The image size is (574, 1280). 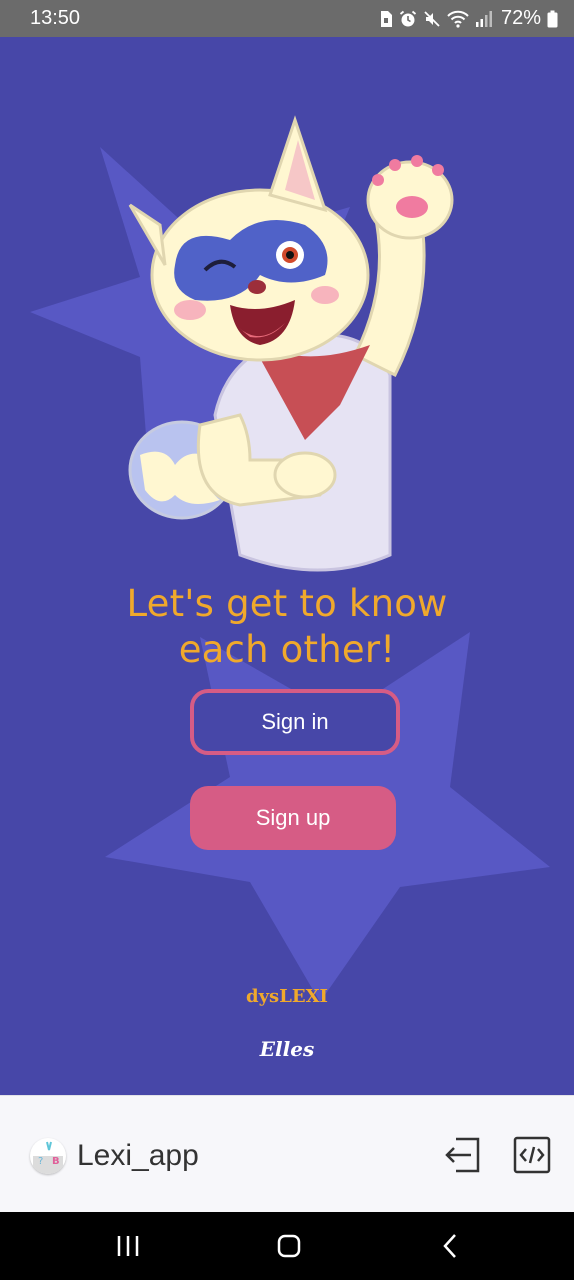 I want to click on brand-logo-text: dysLEXI, so click(x=287, y=996).